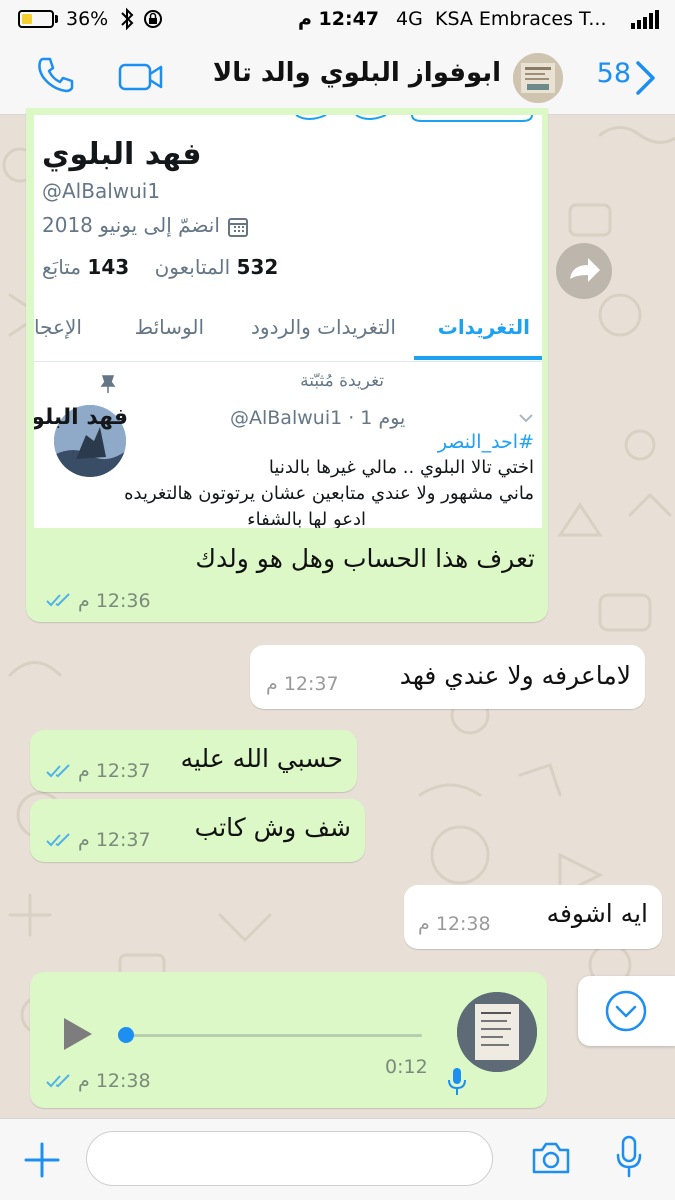 The height and width of the screenshot is (1200, 675). Describe the element at coordinates (58, 327) in the screenshot. I see `tab-likes: الإعجا` at that location.